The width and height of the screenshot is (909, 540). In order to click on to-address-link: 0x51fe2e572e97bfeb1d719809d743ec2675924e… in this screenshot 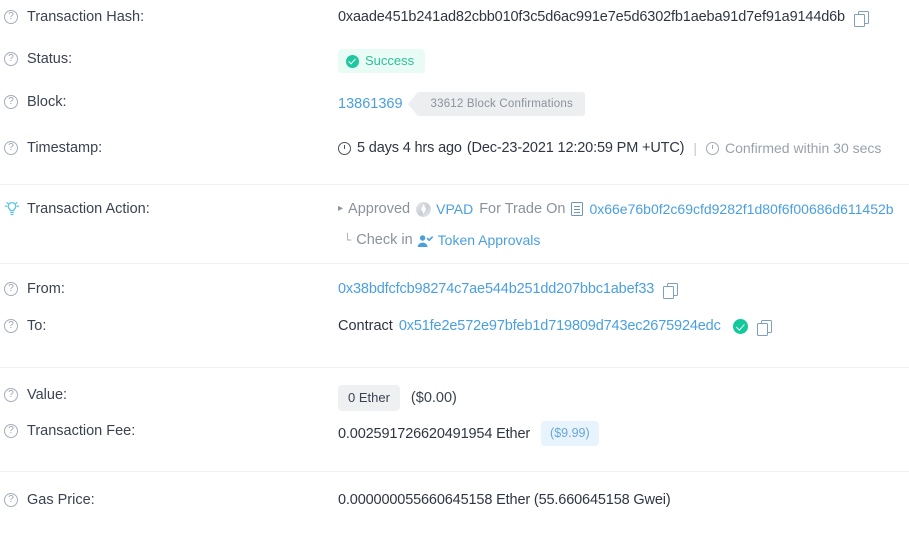, I will do `click(560, 326)`.